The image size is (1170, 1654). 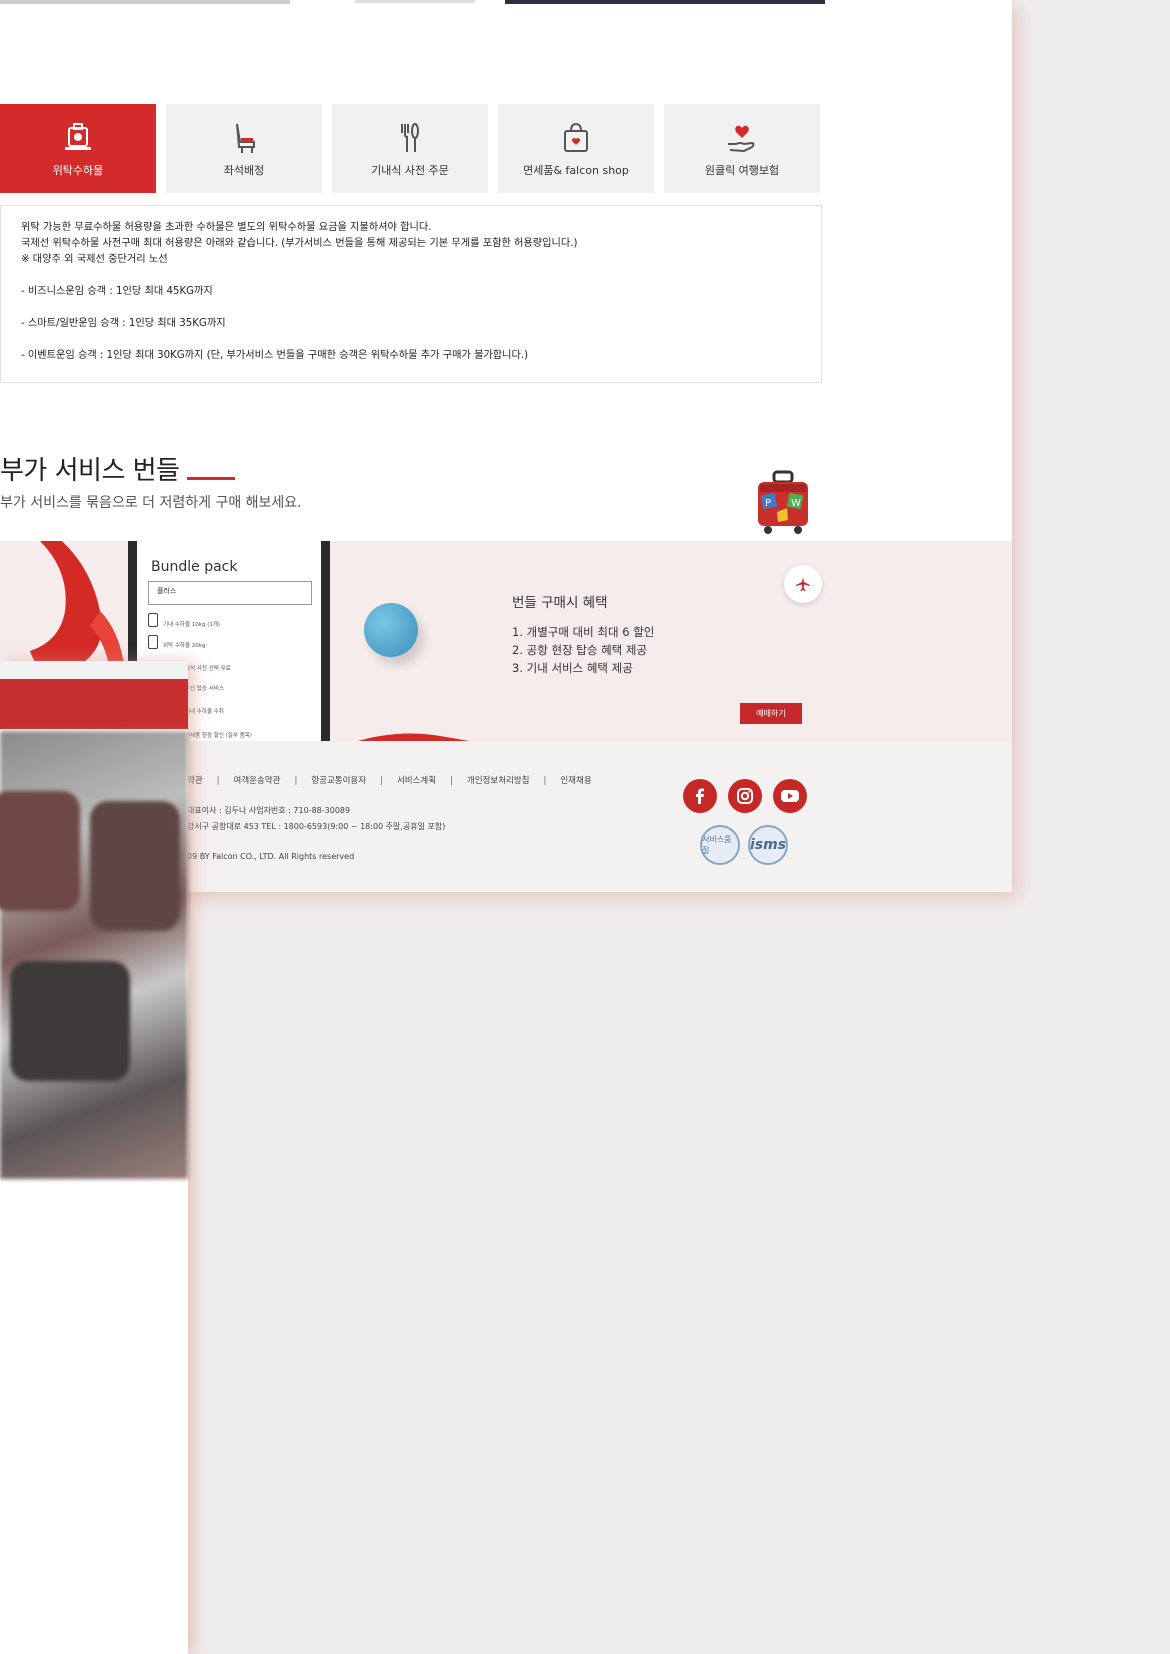 I want to click on flight-button, so click(x=803, y=584).